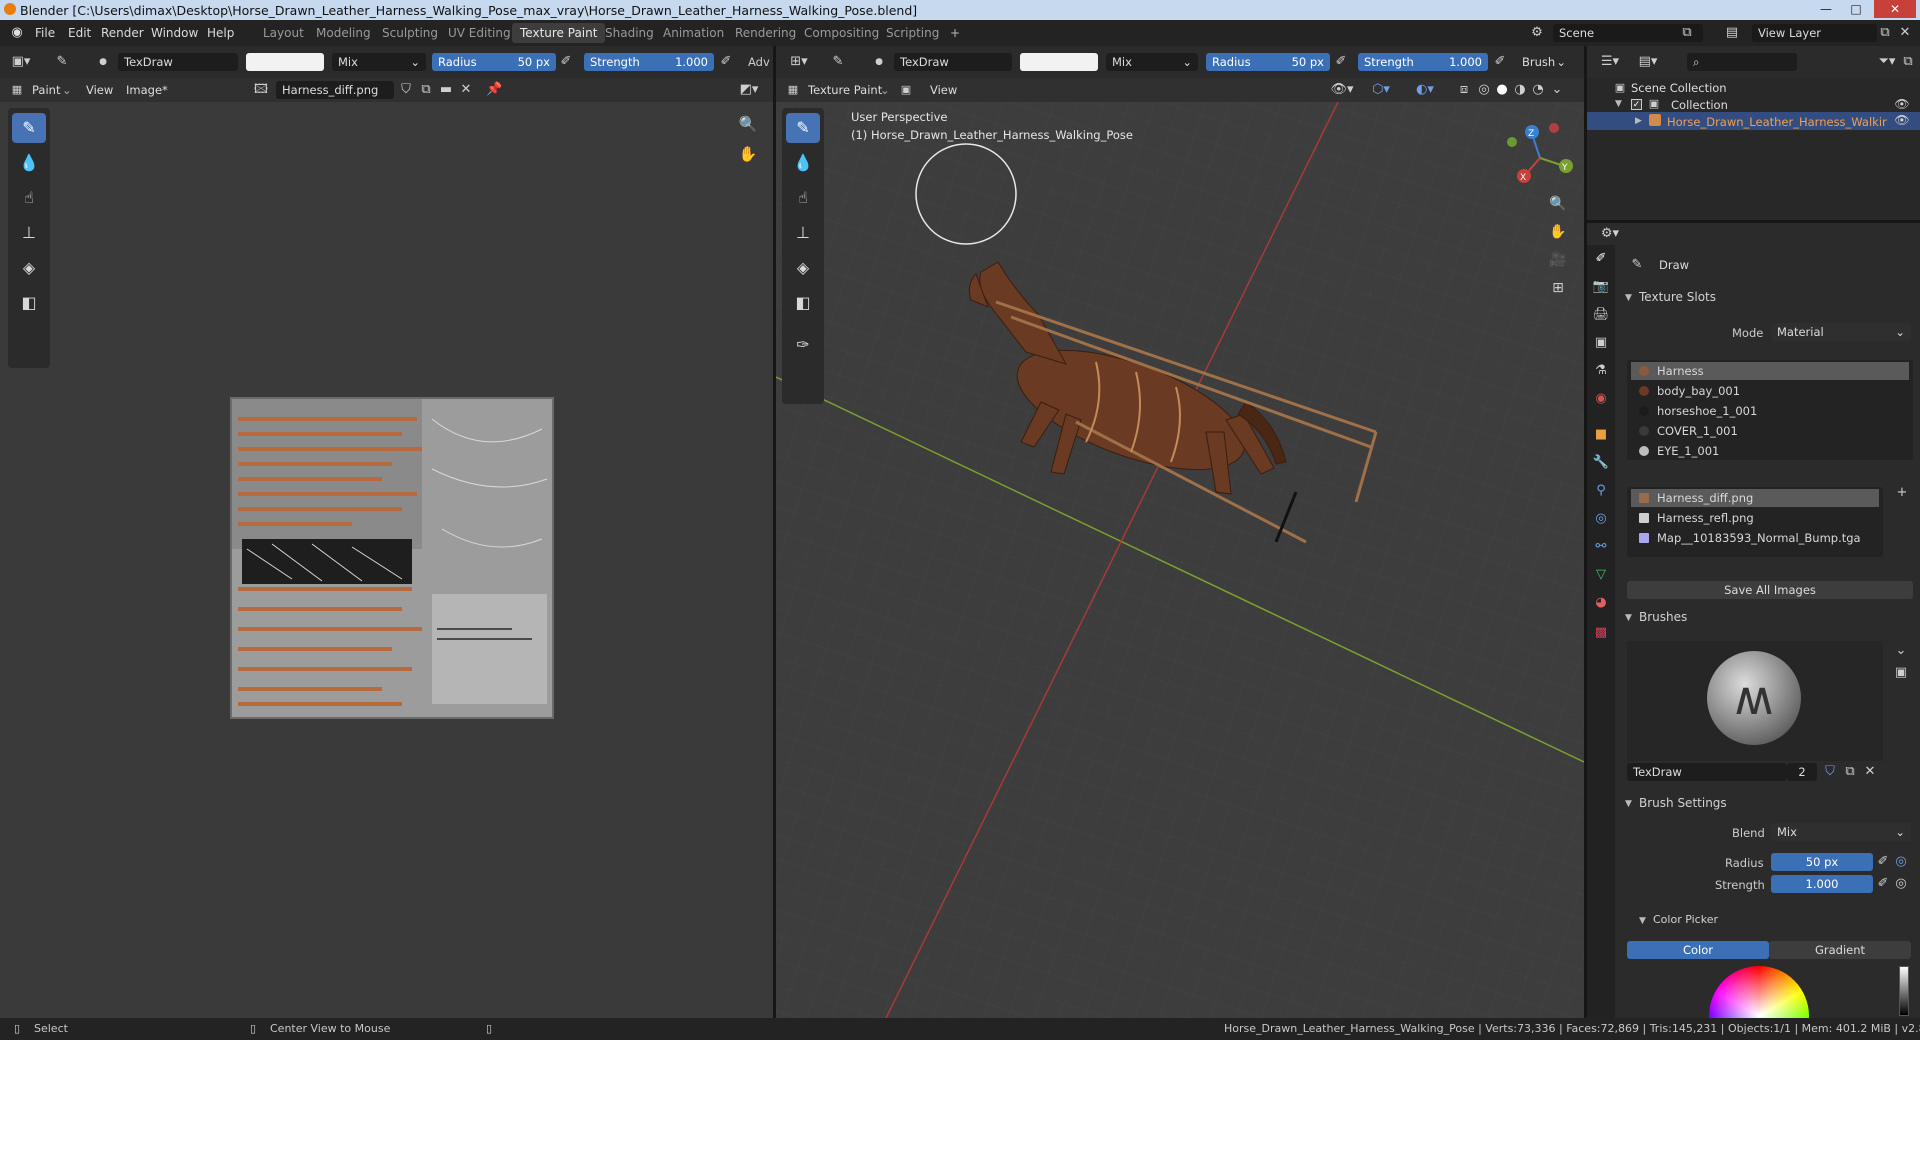  Describe the element at coordinates (1520, 90) in the screenshot. I see `material-shading-icon: ◑` at that location.